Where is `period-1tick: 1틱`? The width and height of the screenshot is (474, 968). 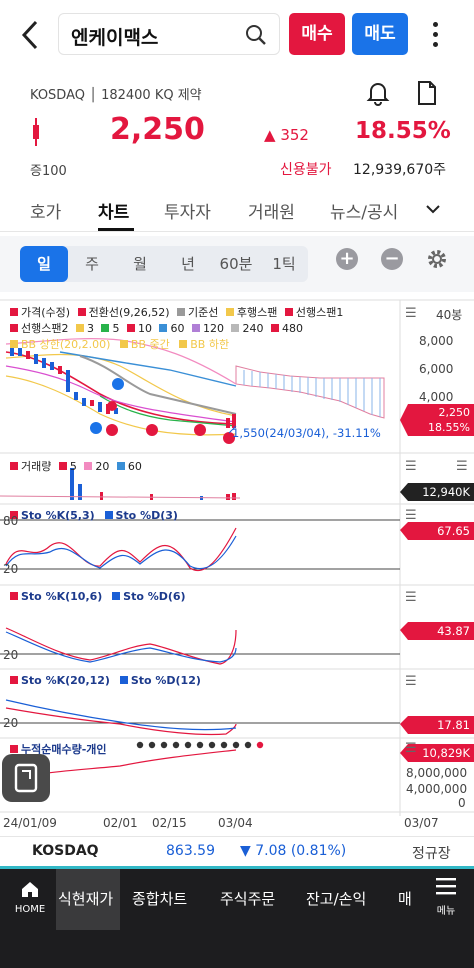
period-1tick: 1틱 is located at coordinates (284, 264).